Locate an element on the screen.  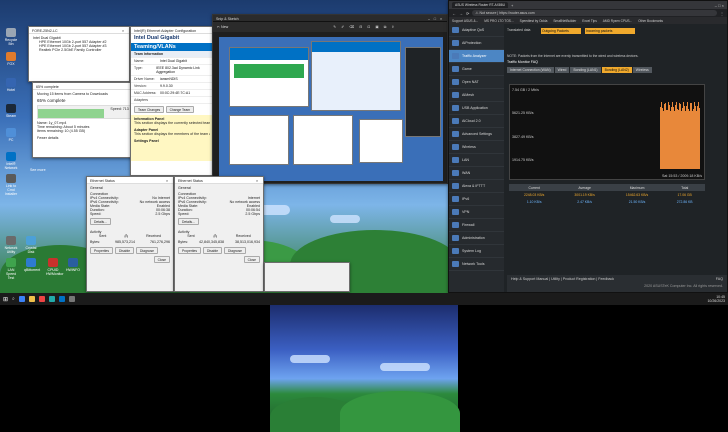
sent-label: Sent is located at coordinates (191, 236).